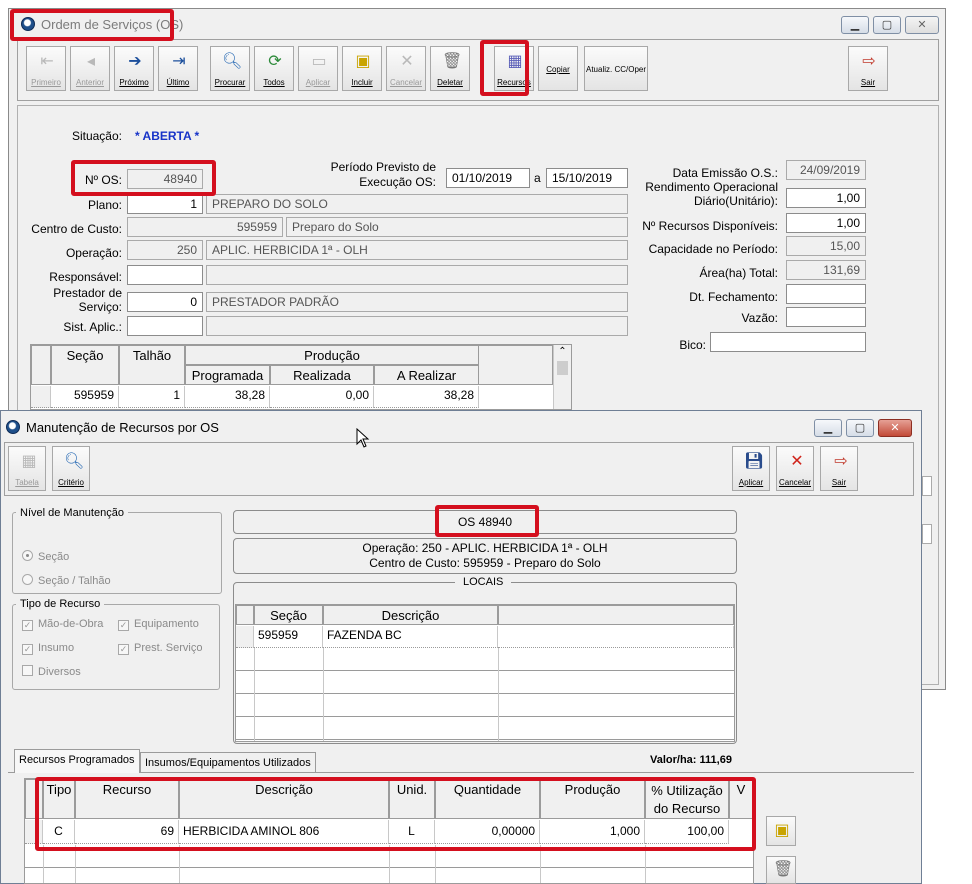  I want to click on search-icon: 🔍︎, so click(74, 461).